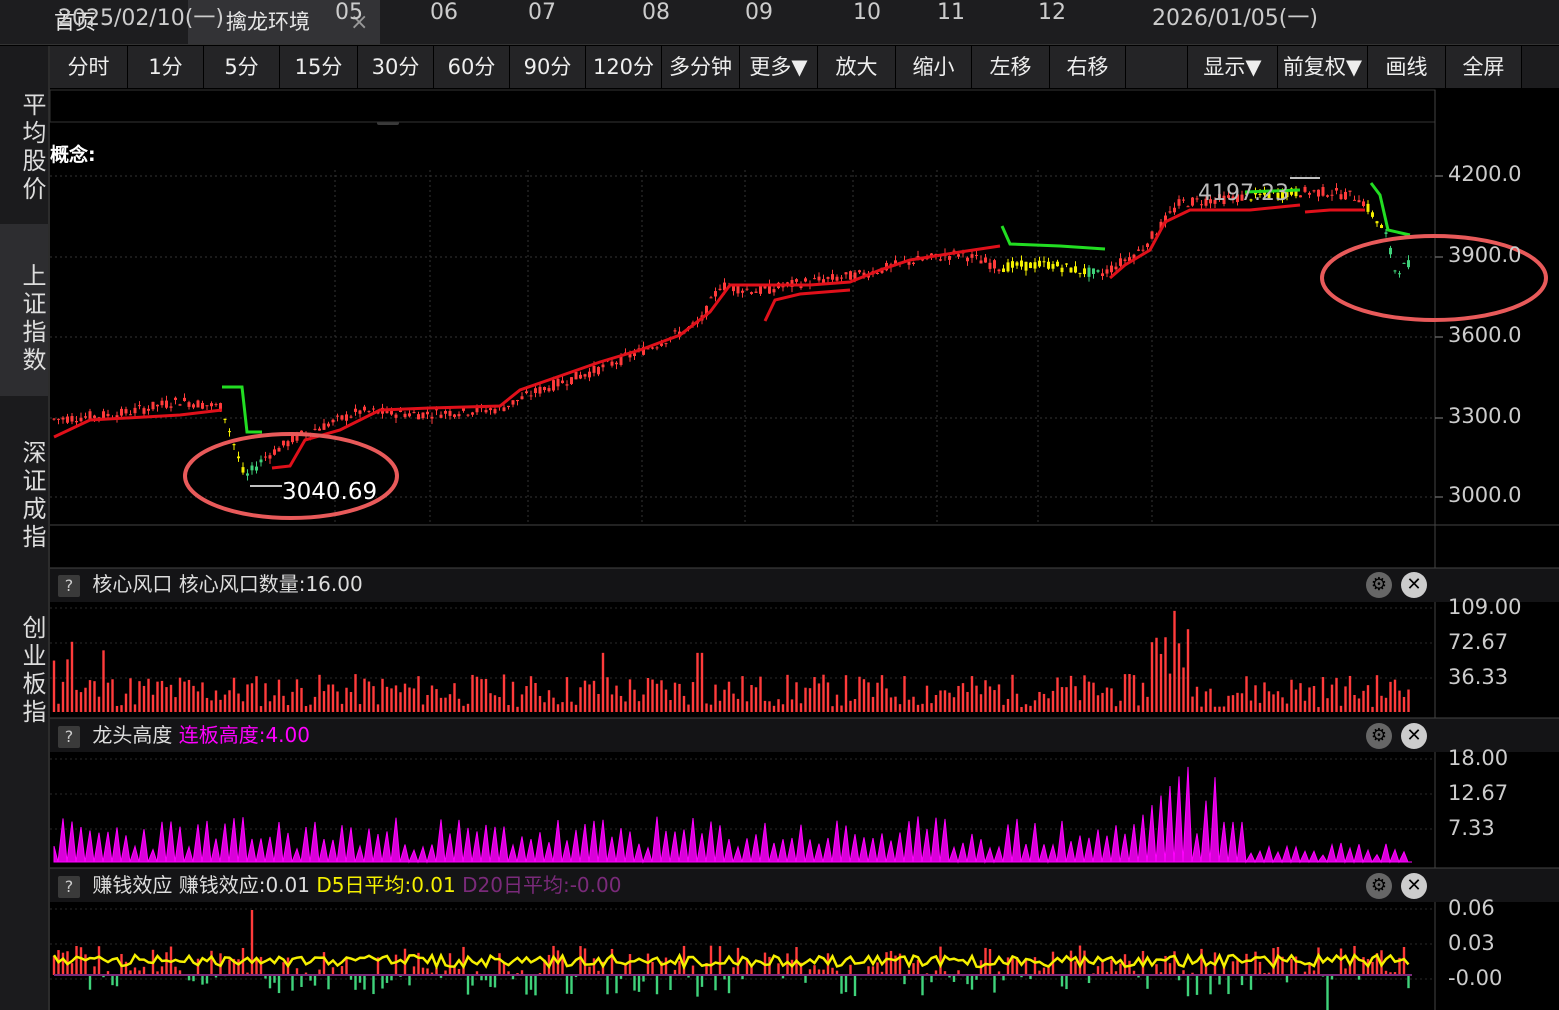 Image resolution: width=1559 pixels, height=1010 pixels. Describe the element at coordinates (934, 67) in the screenshot. I see `toolbar-button-11: 缩小` at that location.